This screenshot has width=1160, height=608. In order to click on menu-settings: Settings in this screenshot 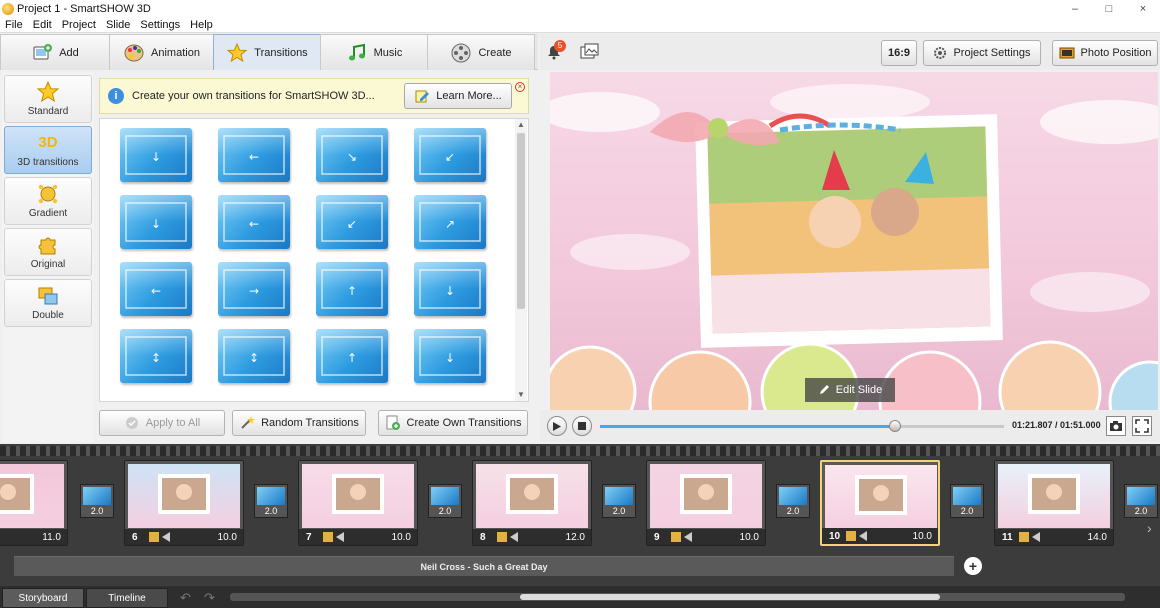, I will do `click(160, 25)`.